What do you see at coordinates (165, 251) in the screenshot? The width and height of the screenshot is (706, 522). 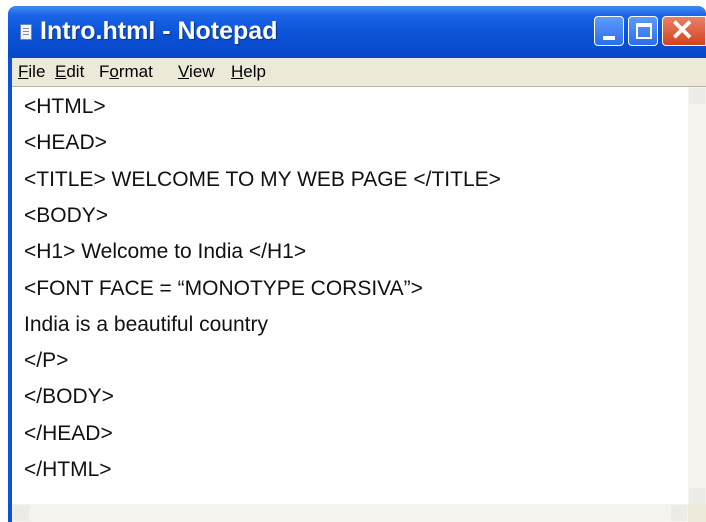 I see `text-line: <H1> Welcome to India </H1>` at bounding box center [165, 251].